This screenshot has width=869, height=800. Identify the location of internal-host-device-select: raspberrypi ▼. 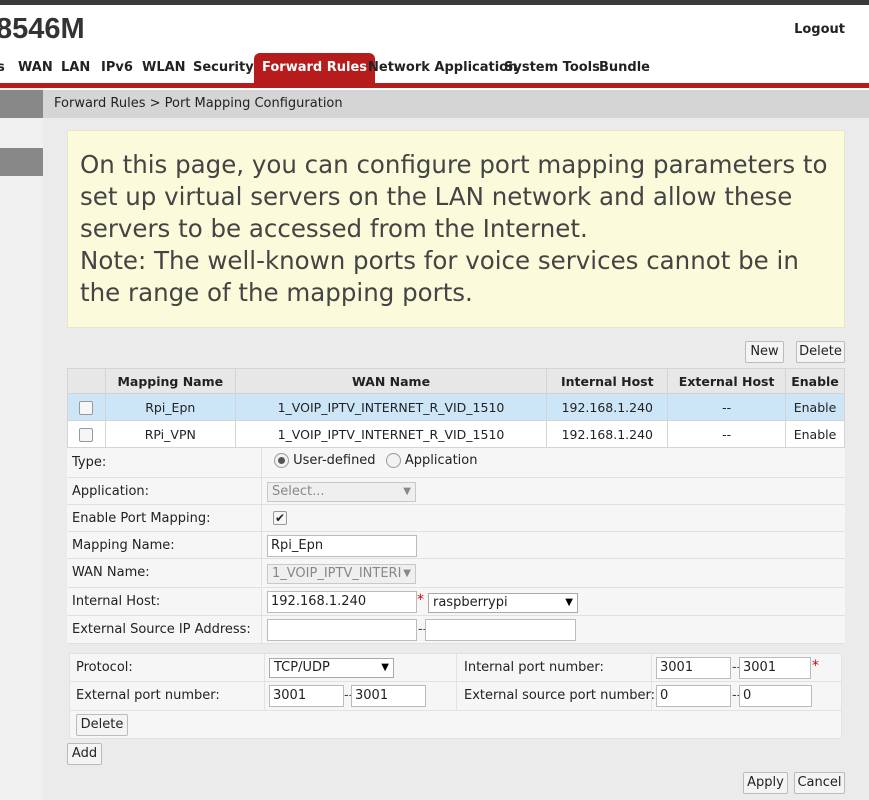
(503, 603).